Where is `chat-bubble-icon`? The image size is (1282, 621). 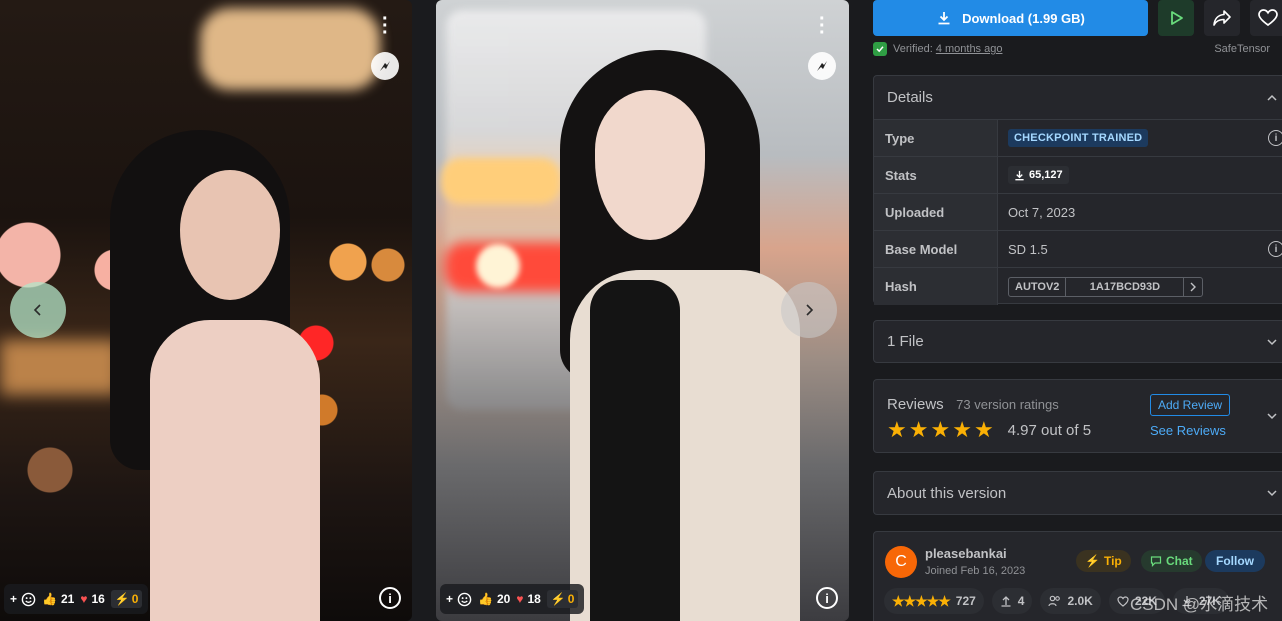
chat-bubble-icon is located at coordinates (1156, 561).